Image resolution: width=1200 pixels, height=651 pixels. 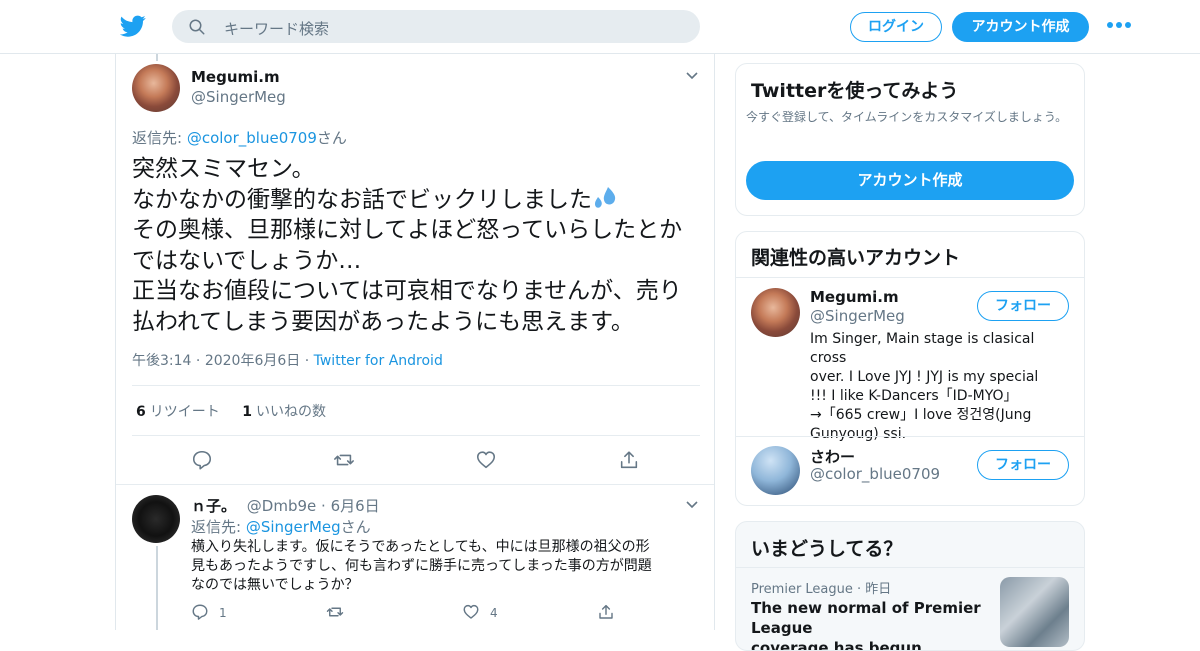 I want to click on card-subtitle: 今すぐ登録して、タイムラインをカスタマイズしましょう。, so click(x=907, y=117).